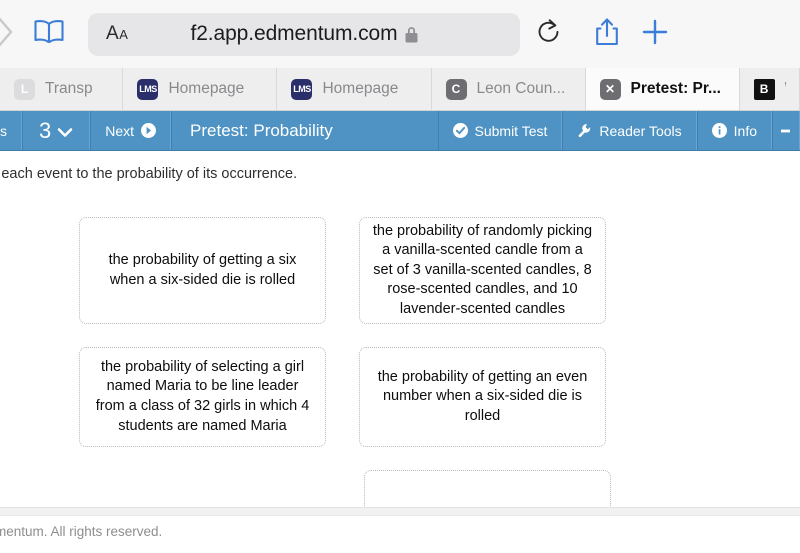 This screenshot has height=553, width=800. What do you see at coordinates (113, 33) in the screenshot?
I see `text-size-label-large: A` at bounding box center [113, 33].